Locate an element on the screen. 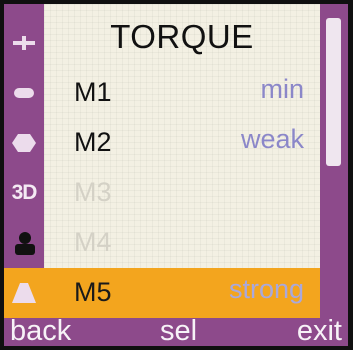 The width and height of the screenshot is (353, 350). drill-icon is located at coordinates (24, 43).